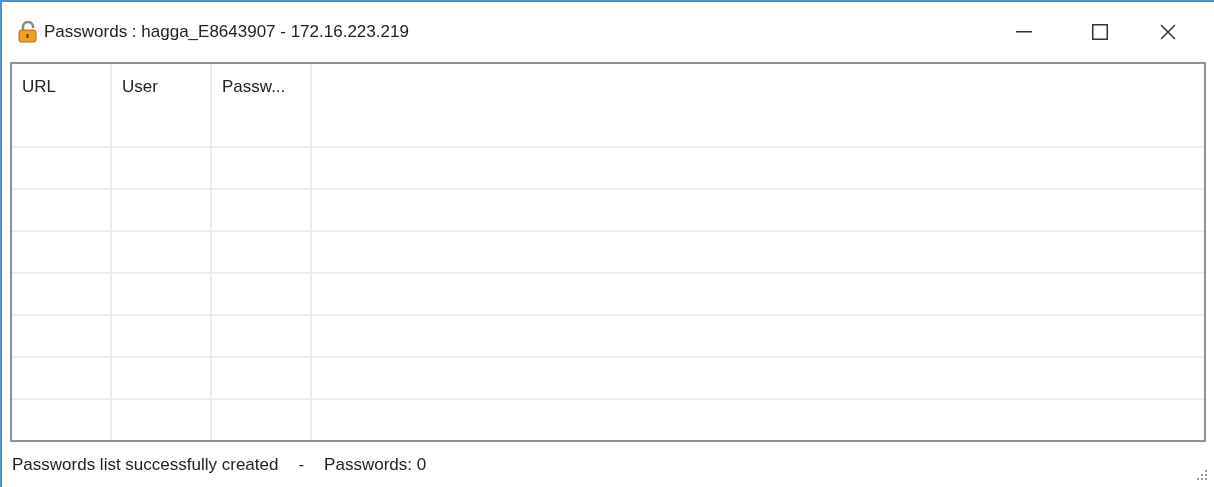 The image size is (1214, 487). I want to click on column-header: User, so click(162, 84).